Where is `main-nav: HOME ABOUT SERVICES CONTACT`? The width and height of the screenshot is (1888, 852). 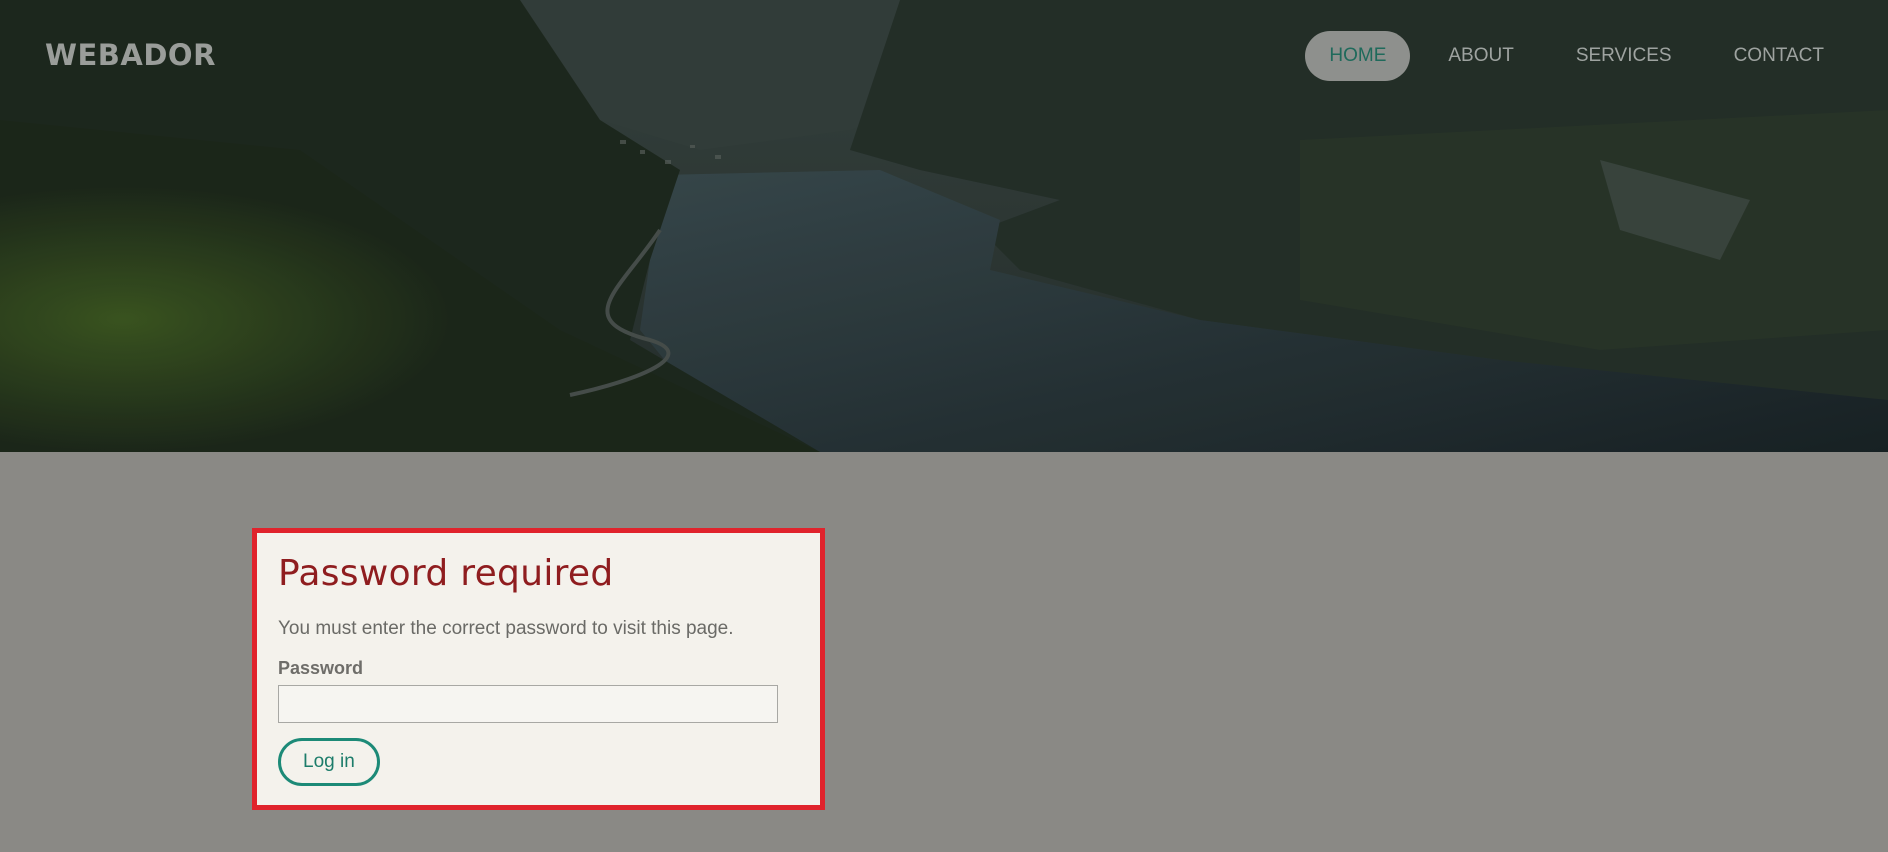
main-nav: HOME ABOUT SERVICES CONTACT is located at coordinates (1569, 56).